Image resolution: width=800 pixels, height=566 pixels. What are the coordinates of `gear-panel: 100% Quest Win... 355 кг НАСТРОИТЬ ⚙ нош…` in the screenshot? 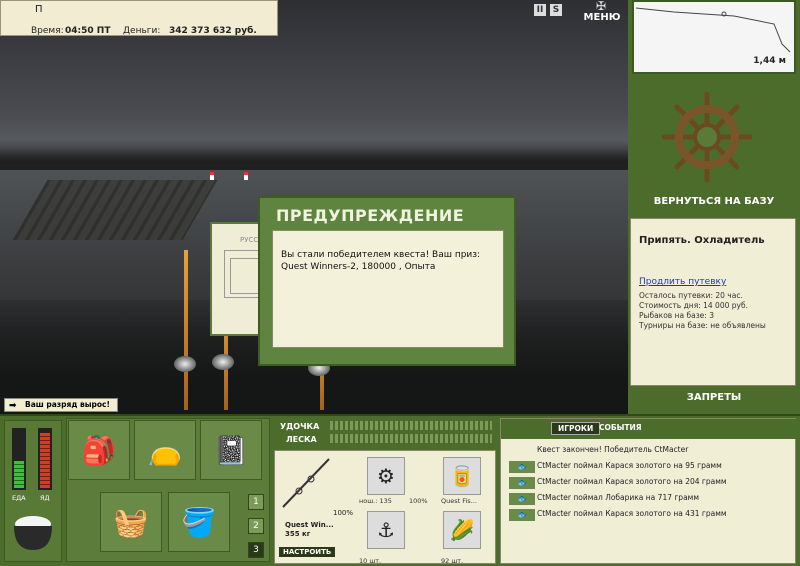 It's located at (385, 507).